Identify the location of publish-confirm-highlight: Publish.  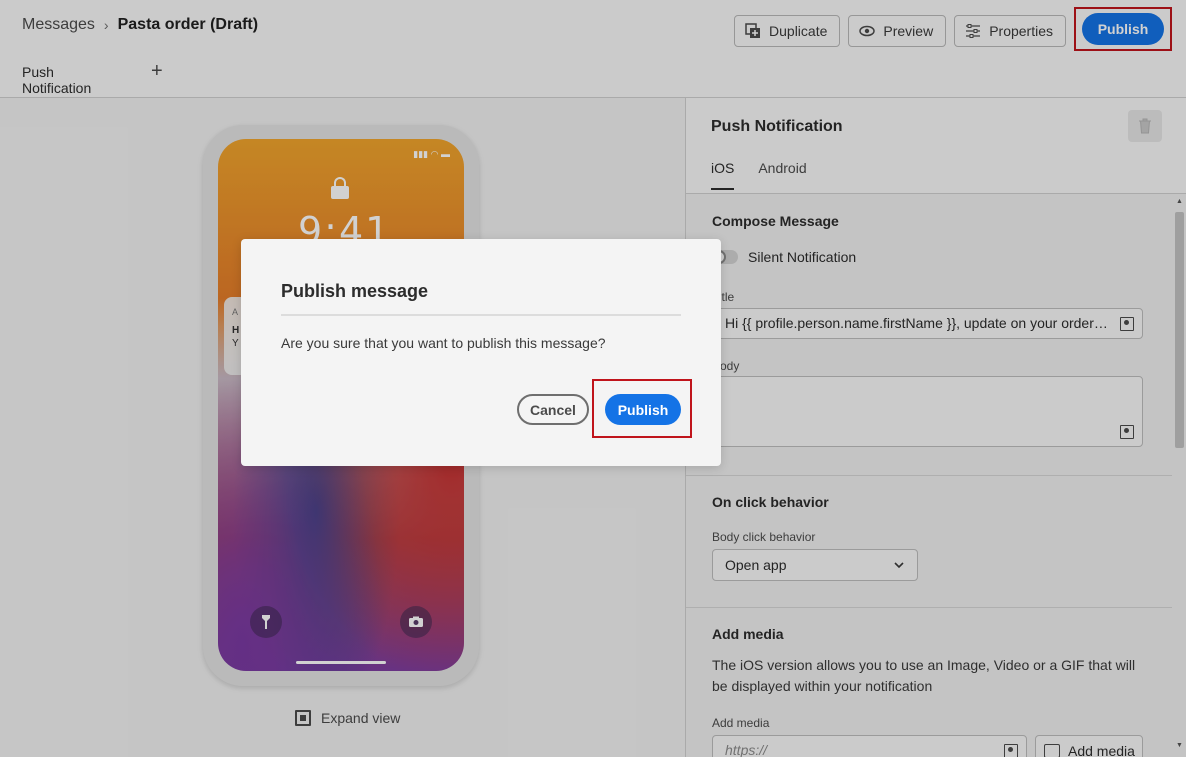
(642, 408).